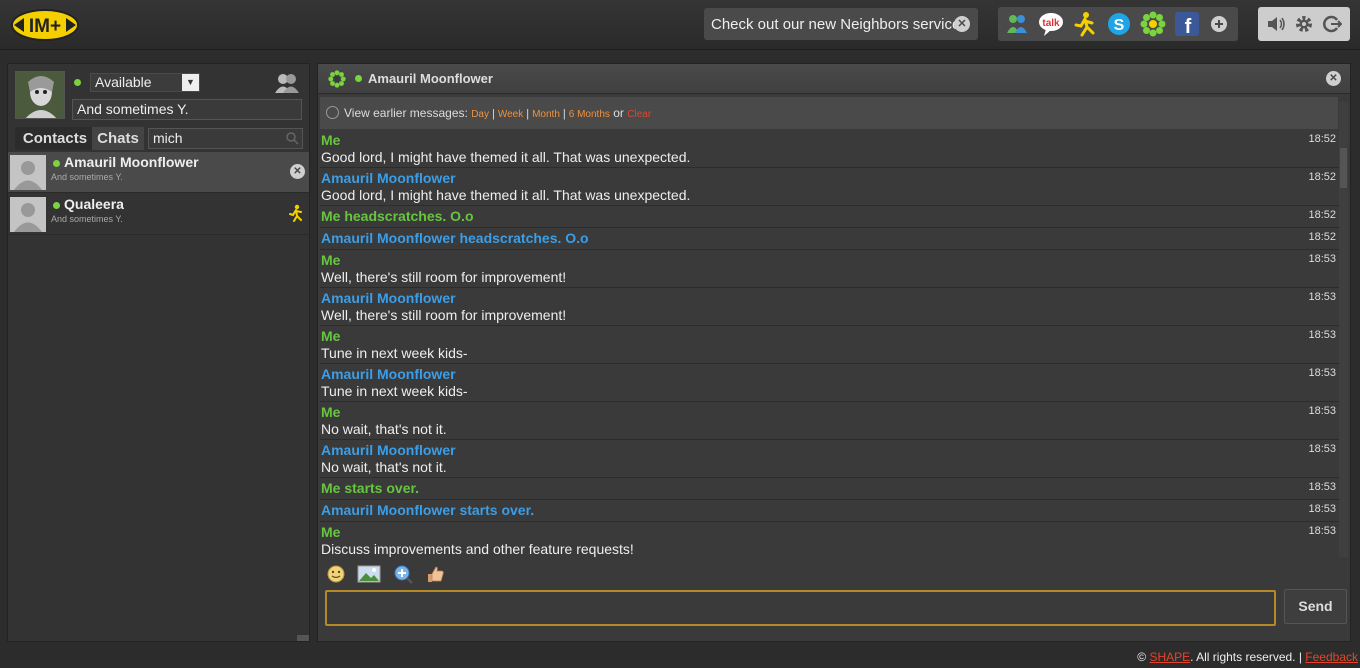 Image resolution: width=1360 pixels, height=668 pixels. Describe the element at coordinates (225, 138) in the screenshot. I see `search-input: mich` at that location.